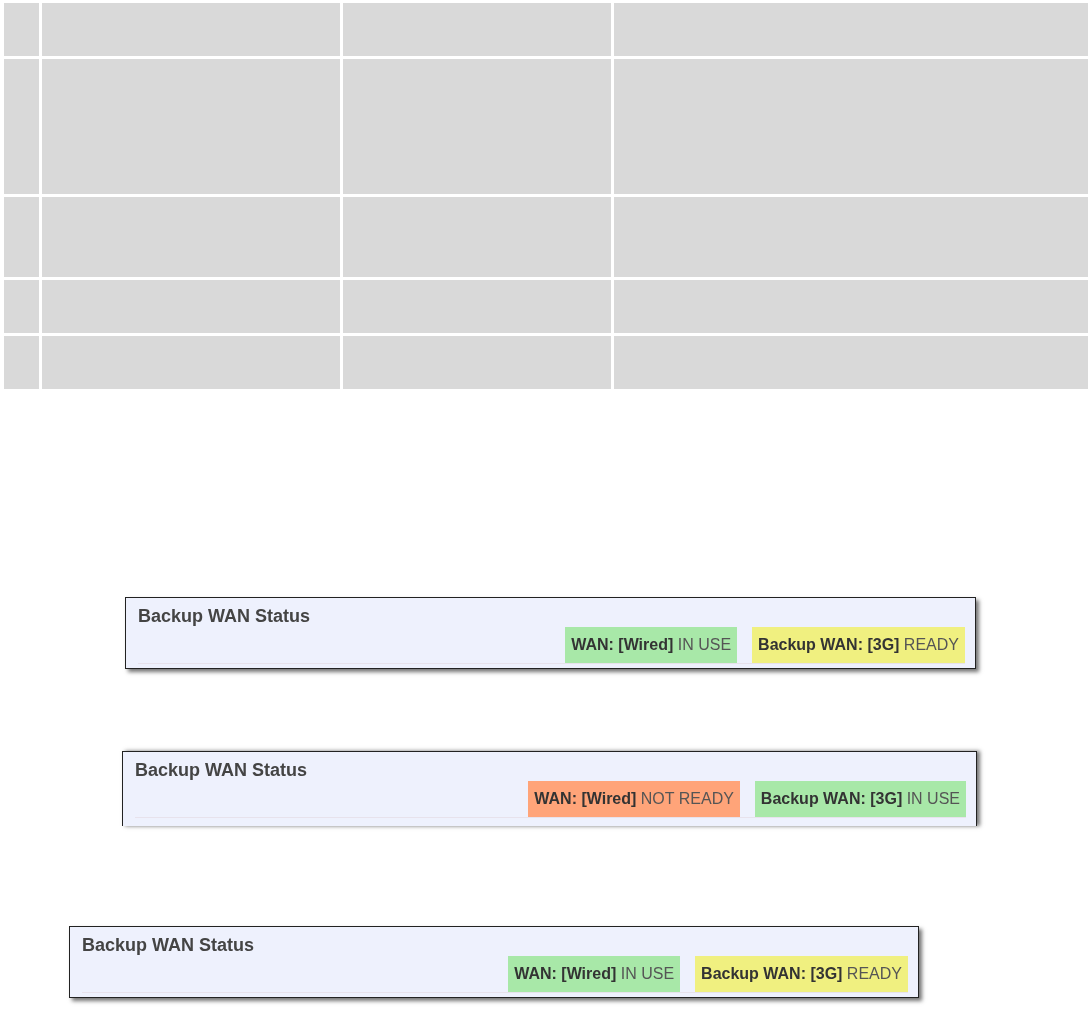 This screenshot has height=1016, width=1092. What do you see at coordinates (860, 799) in the screenshot?
I see `status-badge: Backup WAN: [3G] IN USE` at bounding box center [860, 799].